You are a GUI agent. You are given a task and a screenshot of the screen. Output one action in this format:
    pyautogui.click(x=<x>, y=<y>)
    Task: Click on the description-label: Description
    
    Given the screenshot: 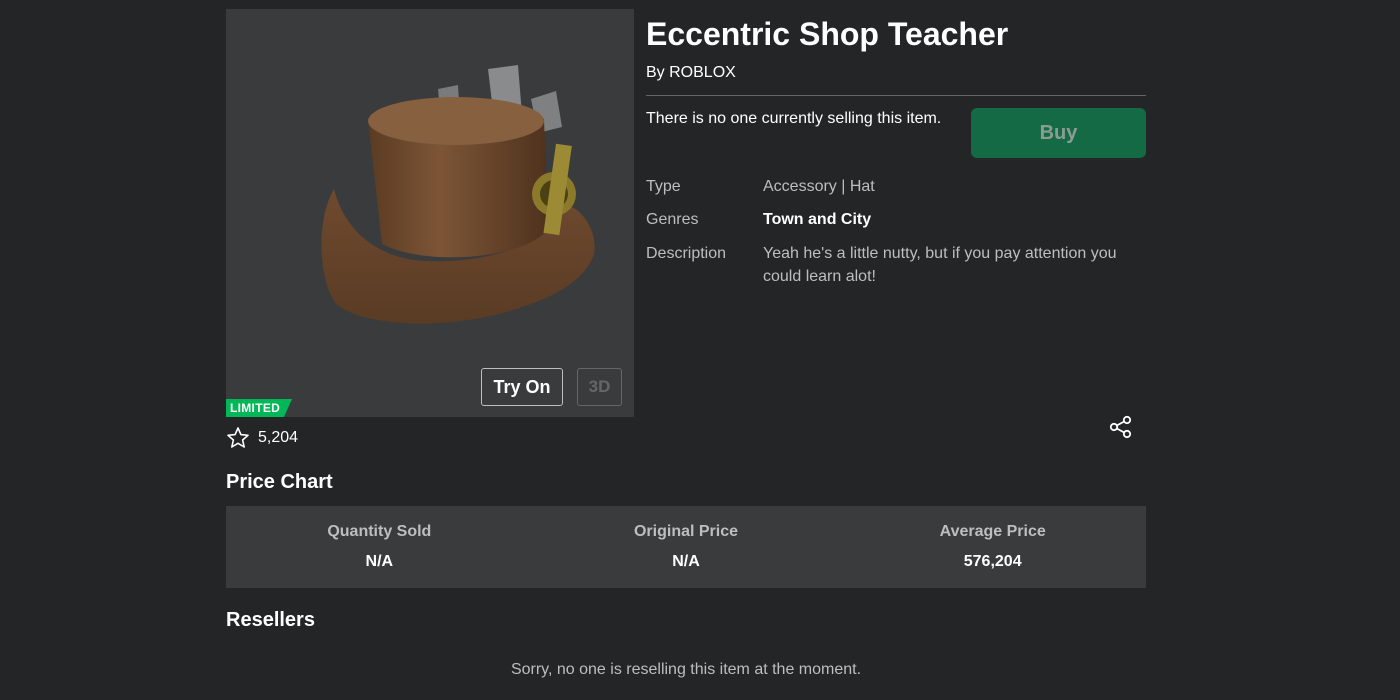 What is the action you would take?
    pyautogui.click(x=686, y=253)
    